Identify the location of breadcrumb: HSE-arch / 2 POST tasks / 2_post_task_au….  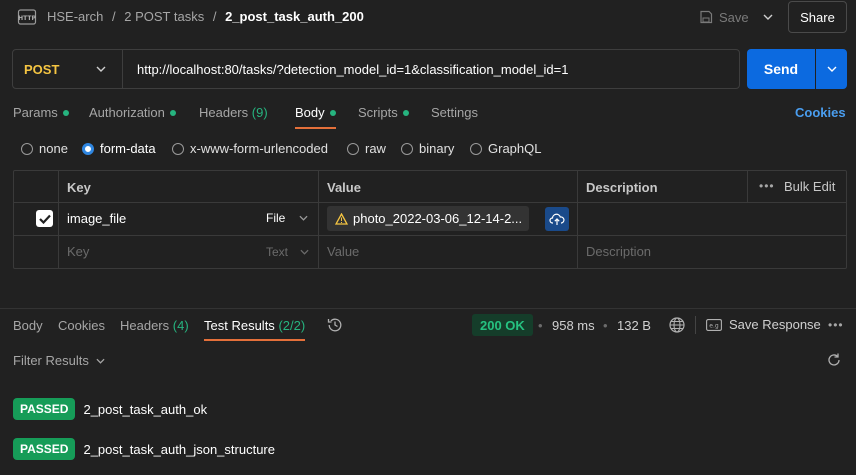
(205, 16).